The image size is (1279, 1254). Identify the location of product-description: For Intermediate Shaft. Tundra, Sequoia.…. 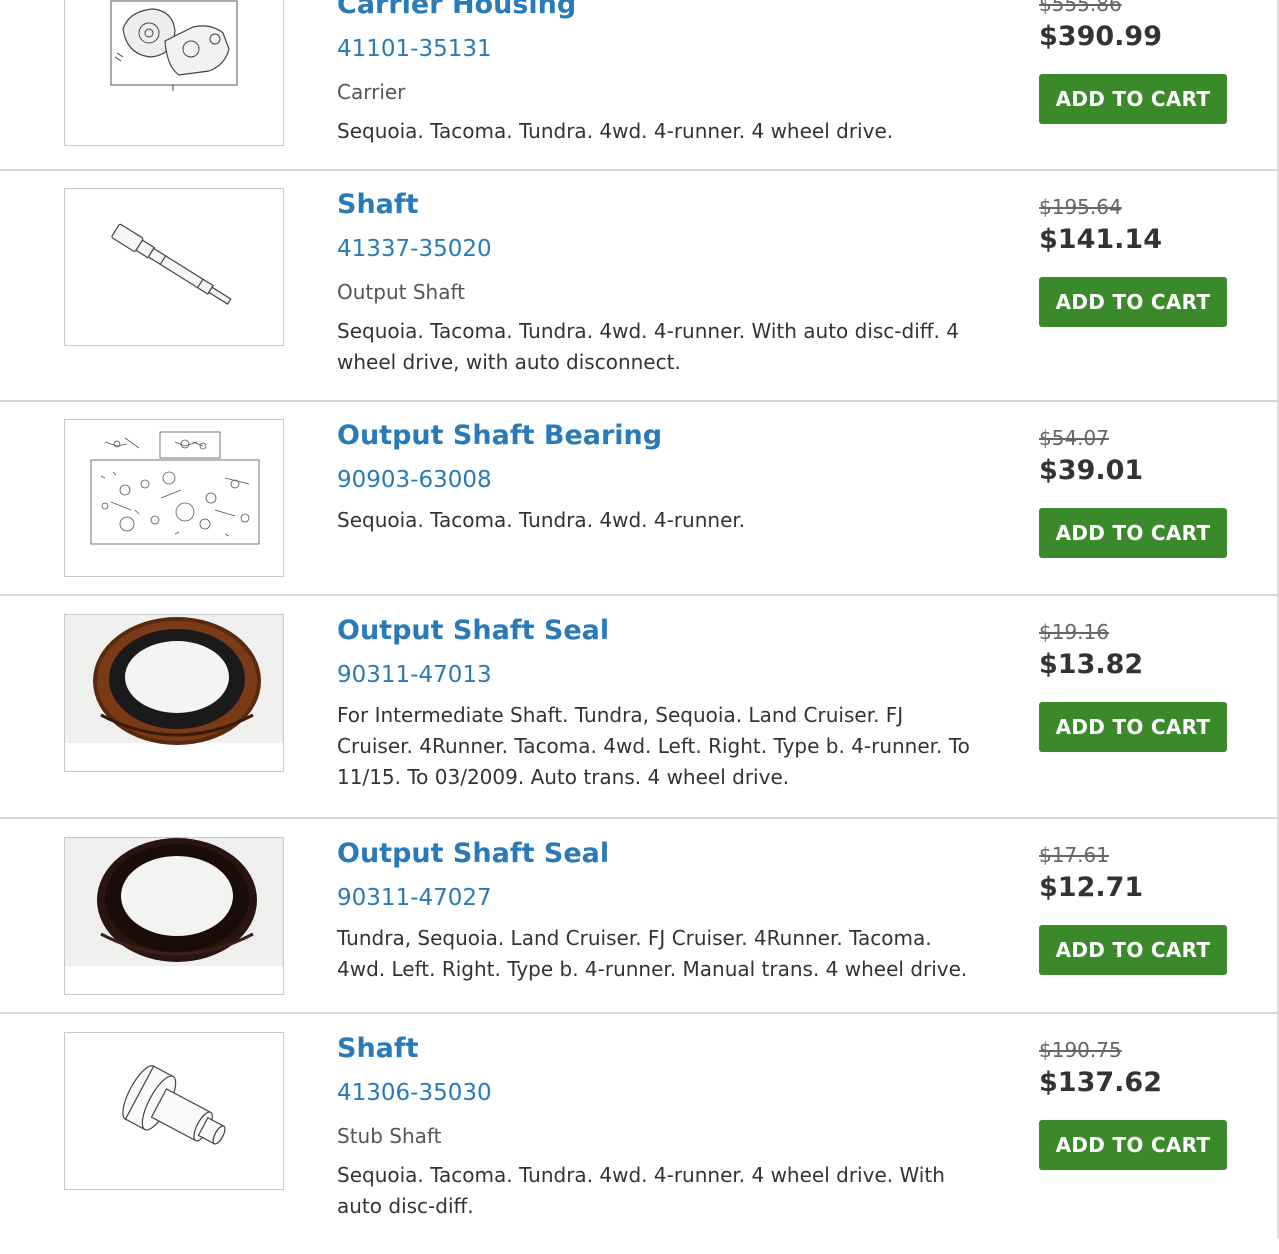
(653, 746).